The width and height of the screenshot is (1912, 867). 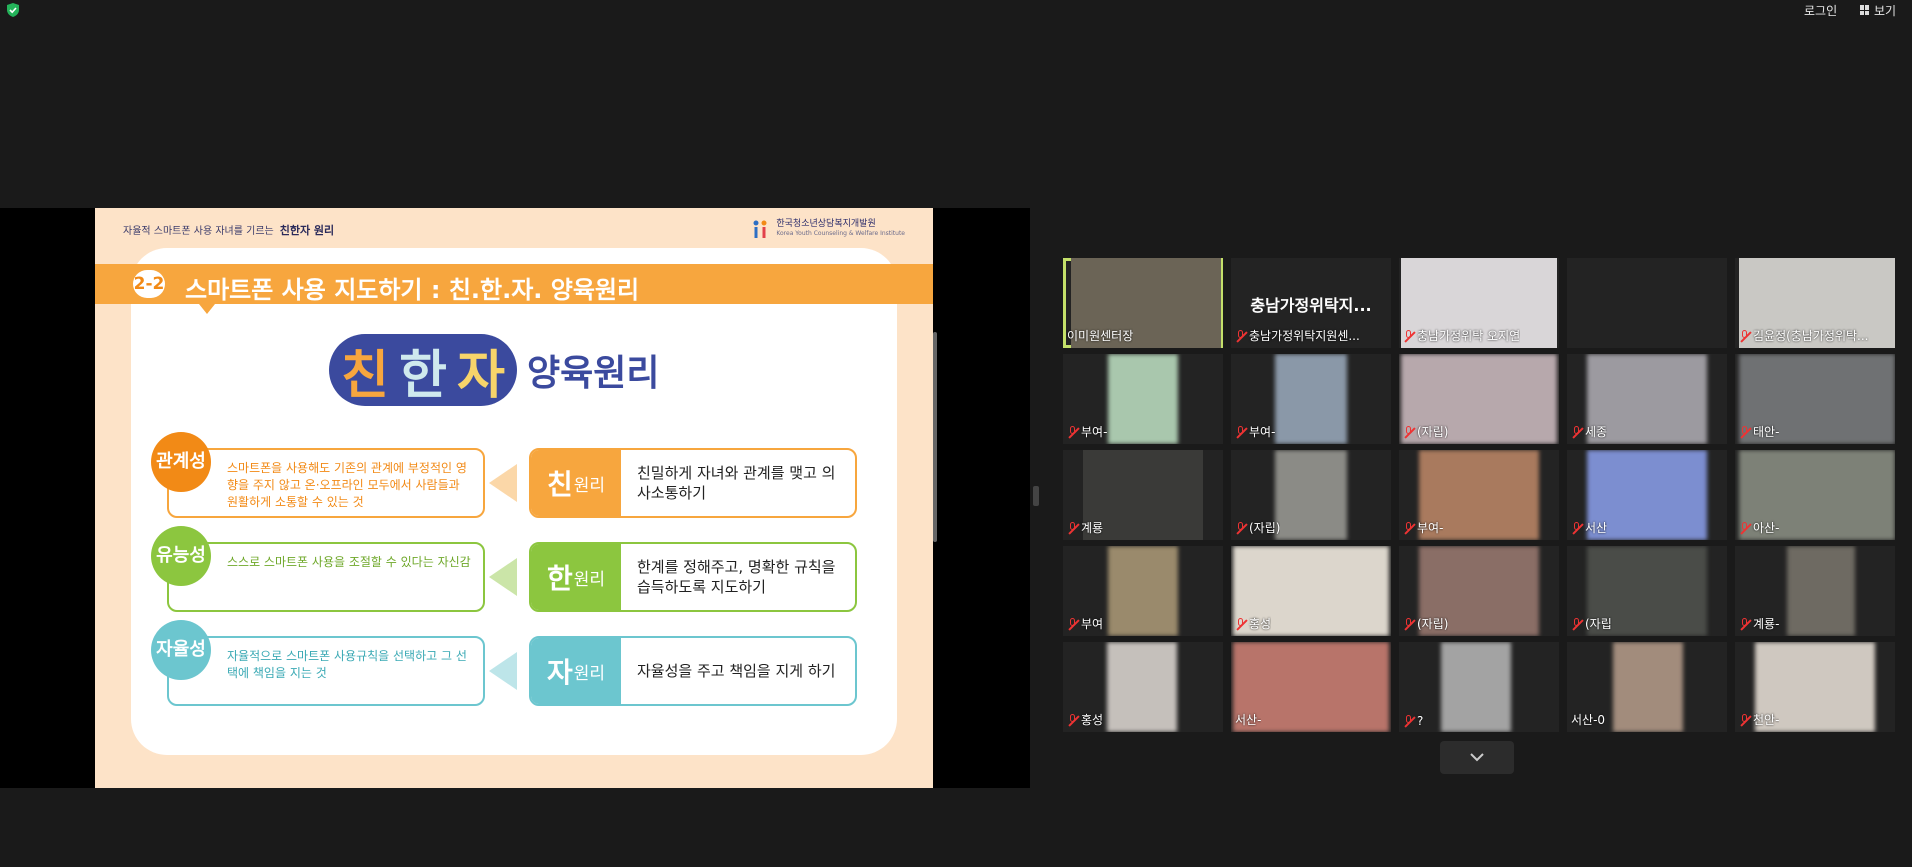 What do you see at coordinates (1815, 495) in the screenshot?
I see `participant-tile: 아산-` at bounding box center [1815, 495].